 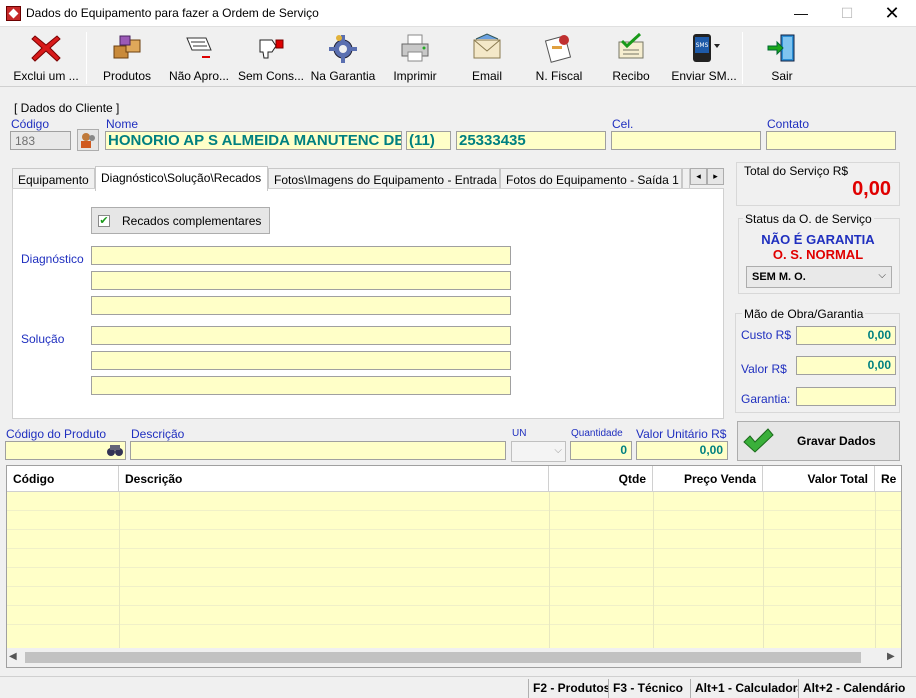 What do you see at coordinates (702, 45) in the screenshot?
I see `svg-text: SMS` at bounding box center [702, 45].